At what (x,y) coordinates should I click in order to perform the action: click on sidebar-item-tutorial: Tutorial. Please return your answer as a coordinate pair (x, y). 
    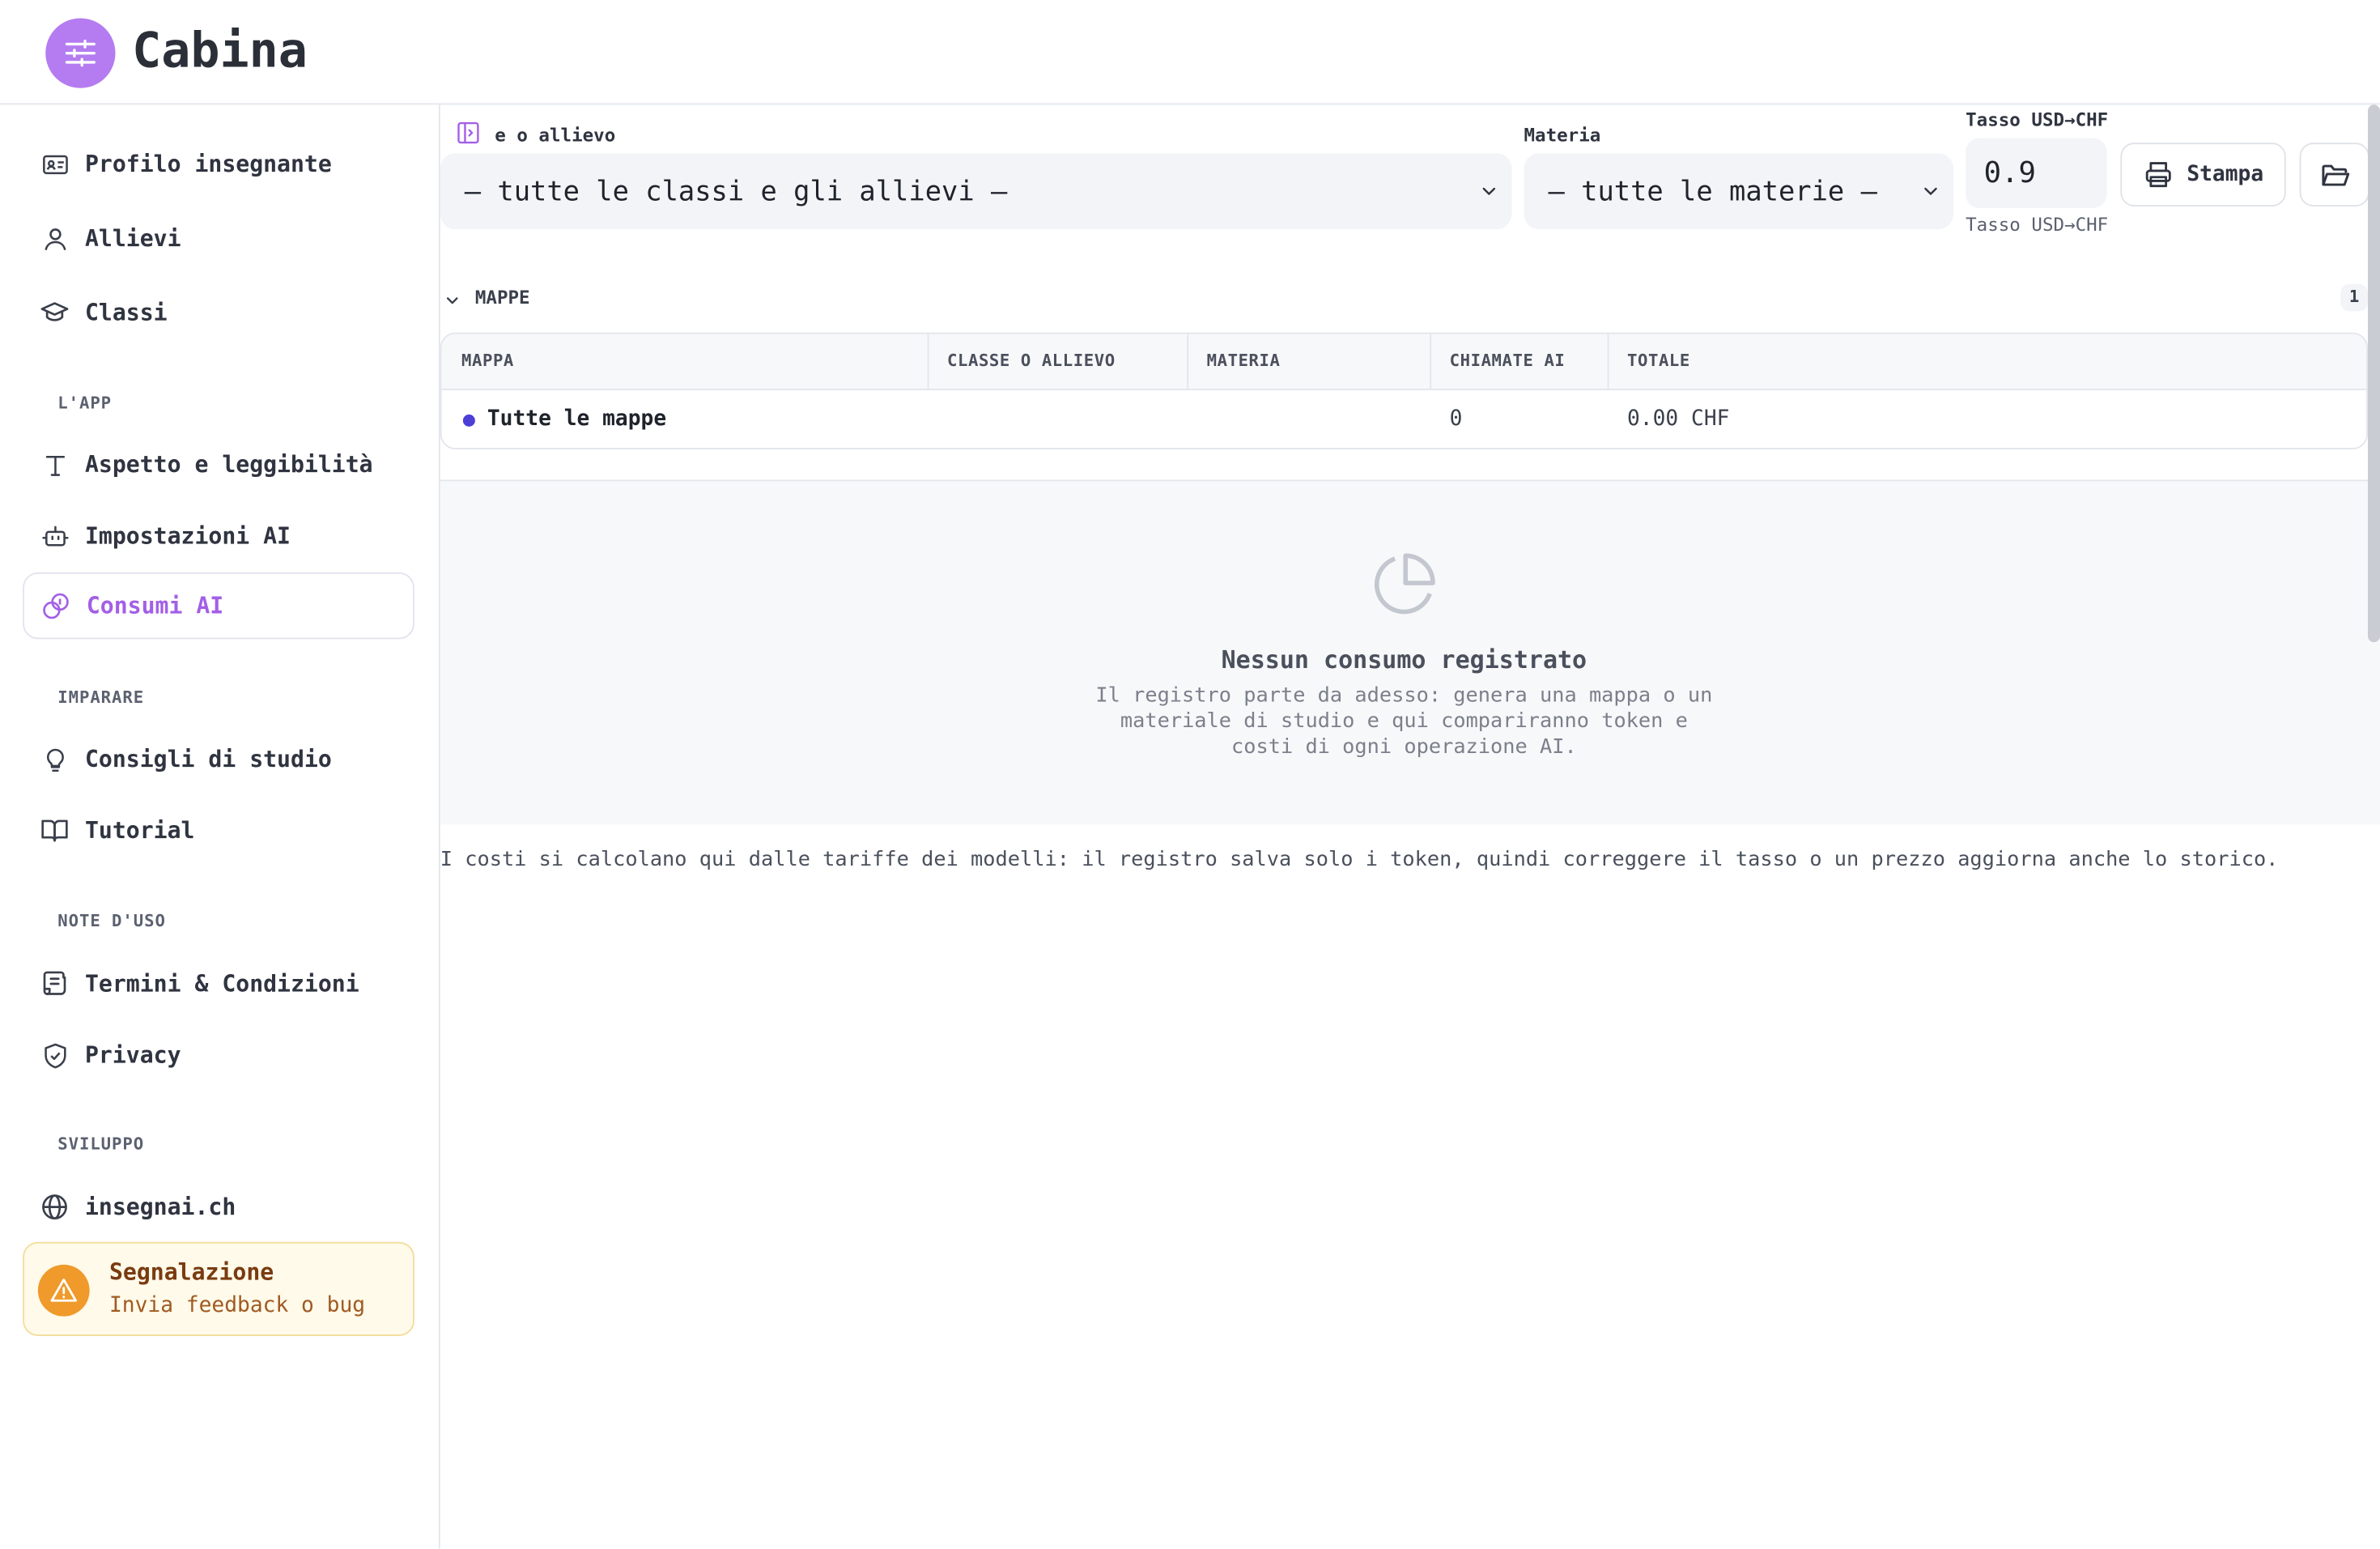
    Looking at the image, I should click on (219, 830).